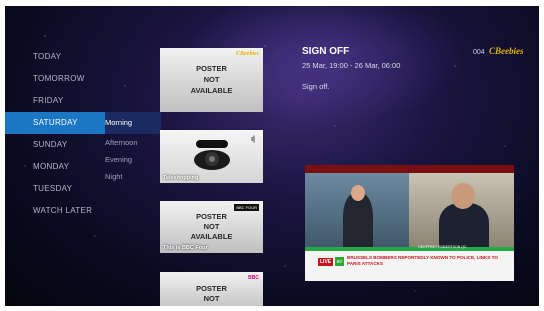 This screenshot has width=544, height=311. What do you see at coordinates (55, 79) in the screenshot?
I see `day-item-tomorrow: TOMORROW` at bounding box center [55, 79].